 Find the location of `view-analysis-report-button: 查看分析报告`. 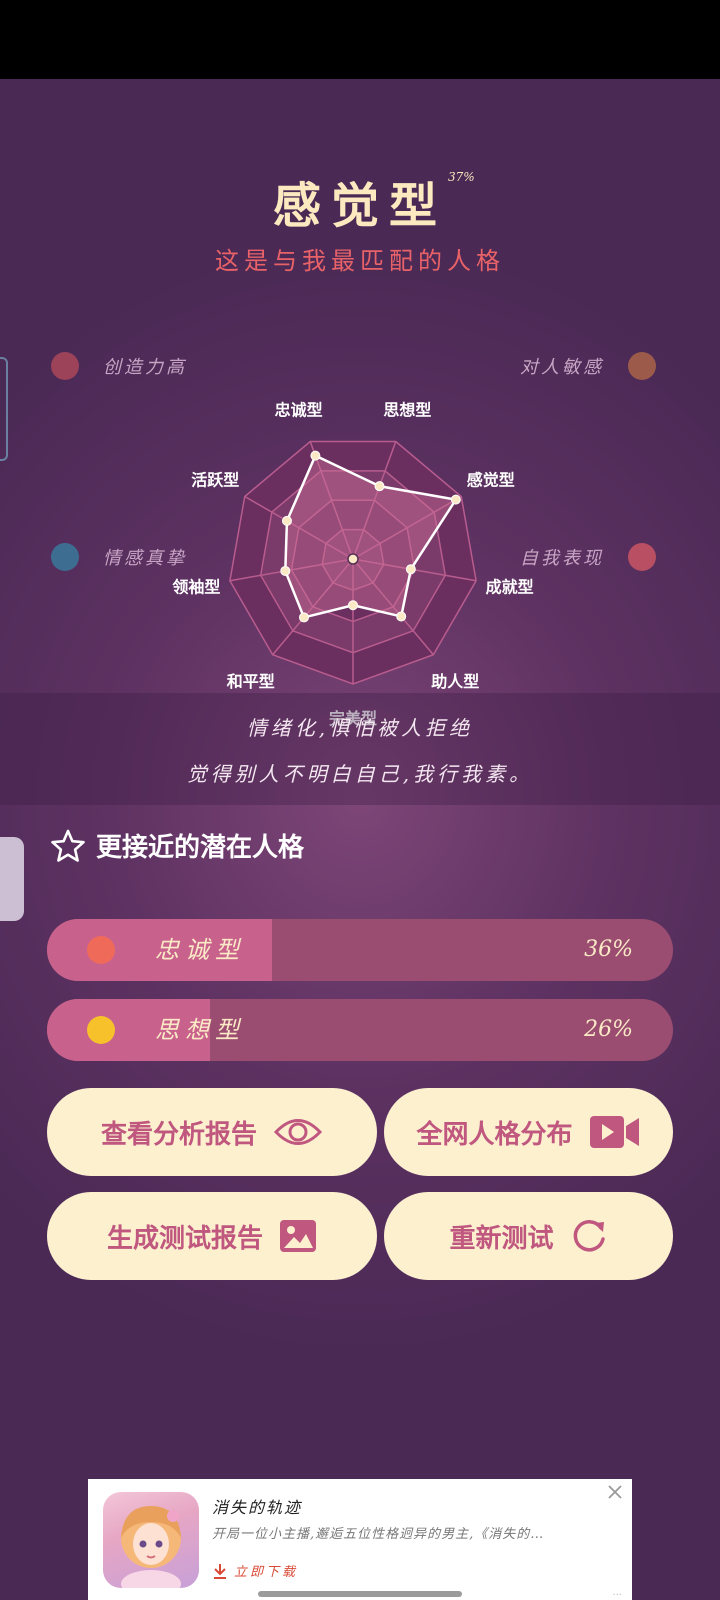

view-analysis-report-button: 查看分析报告 is located at coordinates (212, 1132).